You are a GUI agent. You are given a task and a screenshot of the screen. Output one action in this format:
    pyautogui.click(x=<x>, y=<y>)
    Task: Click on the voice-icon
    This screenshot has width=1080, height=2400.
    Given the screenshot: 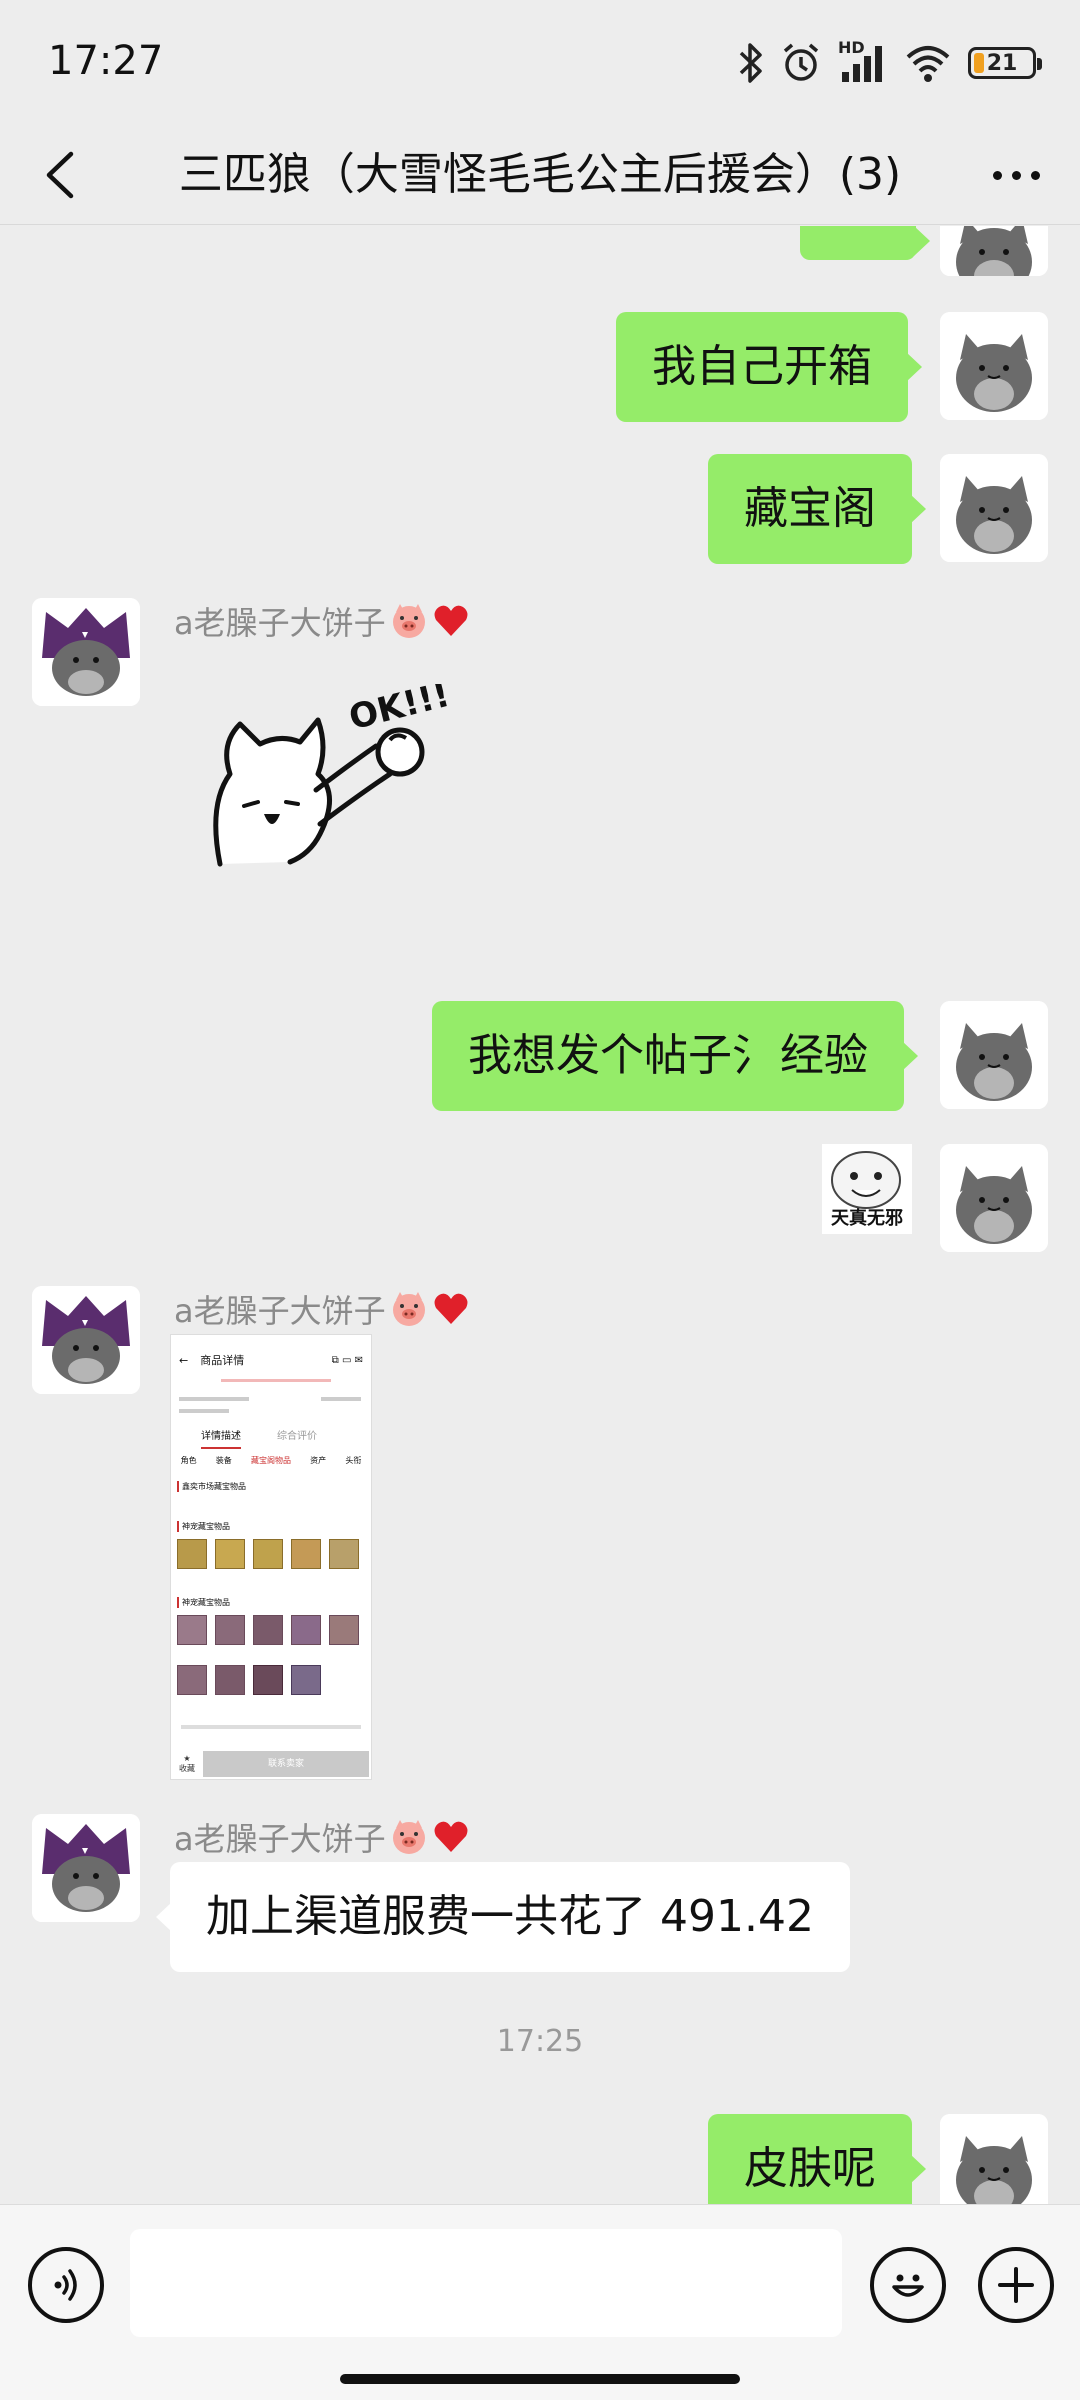 What is the action you would take?
    pyautogui.click(x=65, y=2285)
    